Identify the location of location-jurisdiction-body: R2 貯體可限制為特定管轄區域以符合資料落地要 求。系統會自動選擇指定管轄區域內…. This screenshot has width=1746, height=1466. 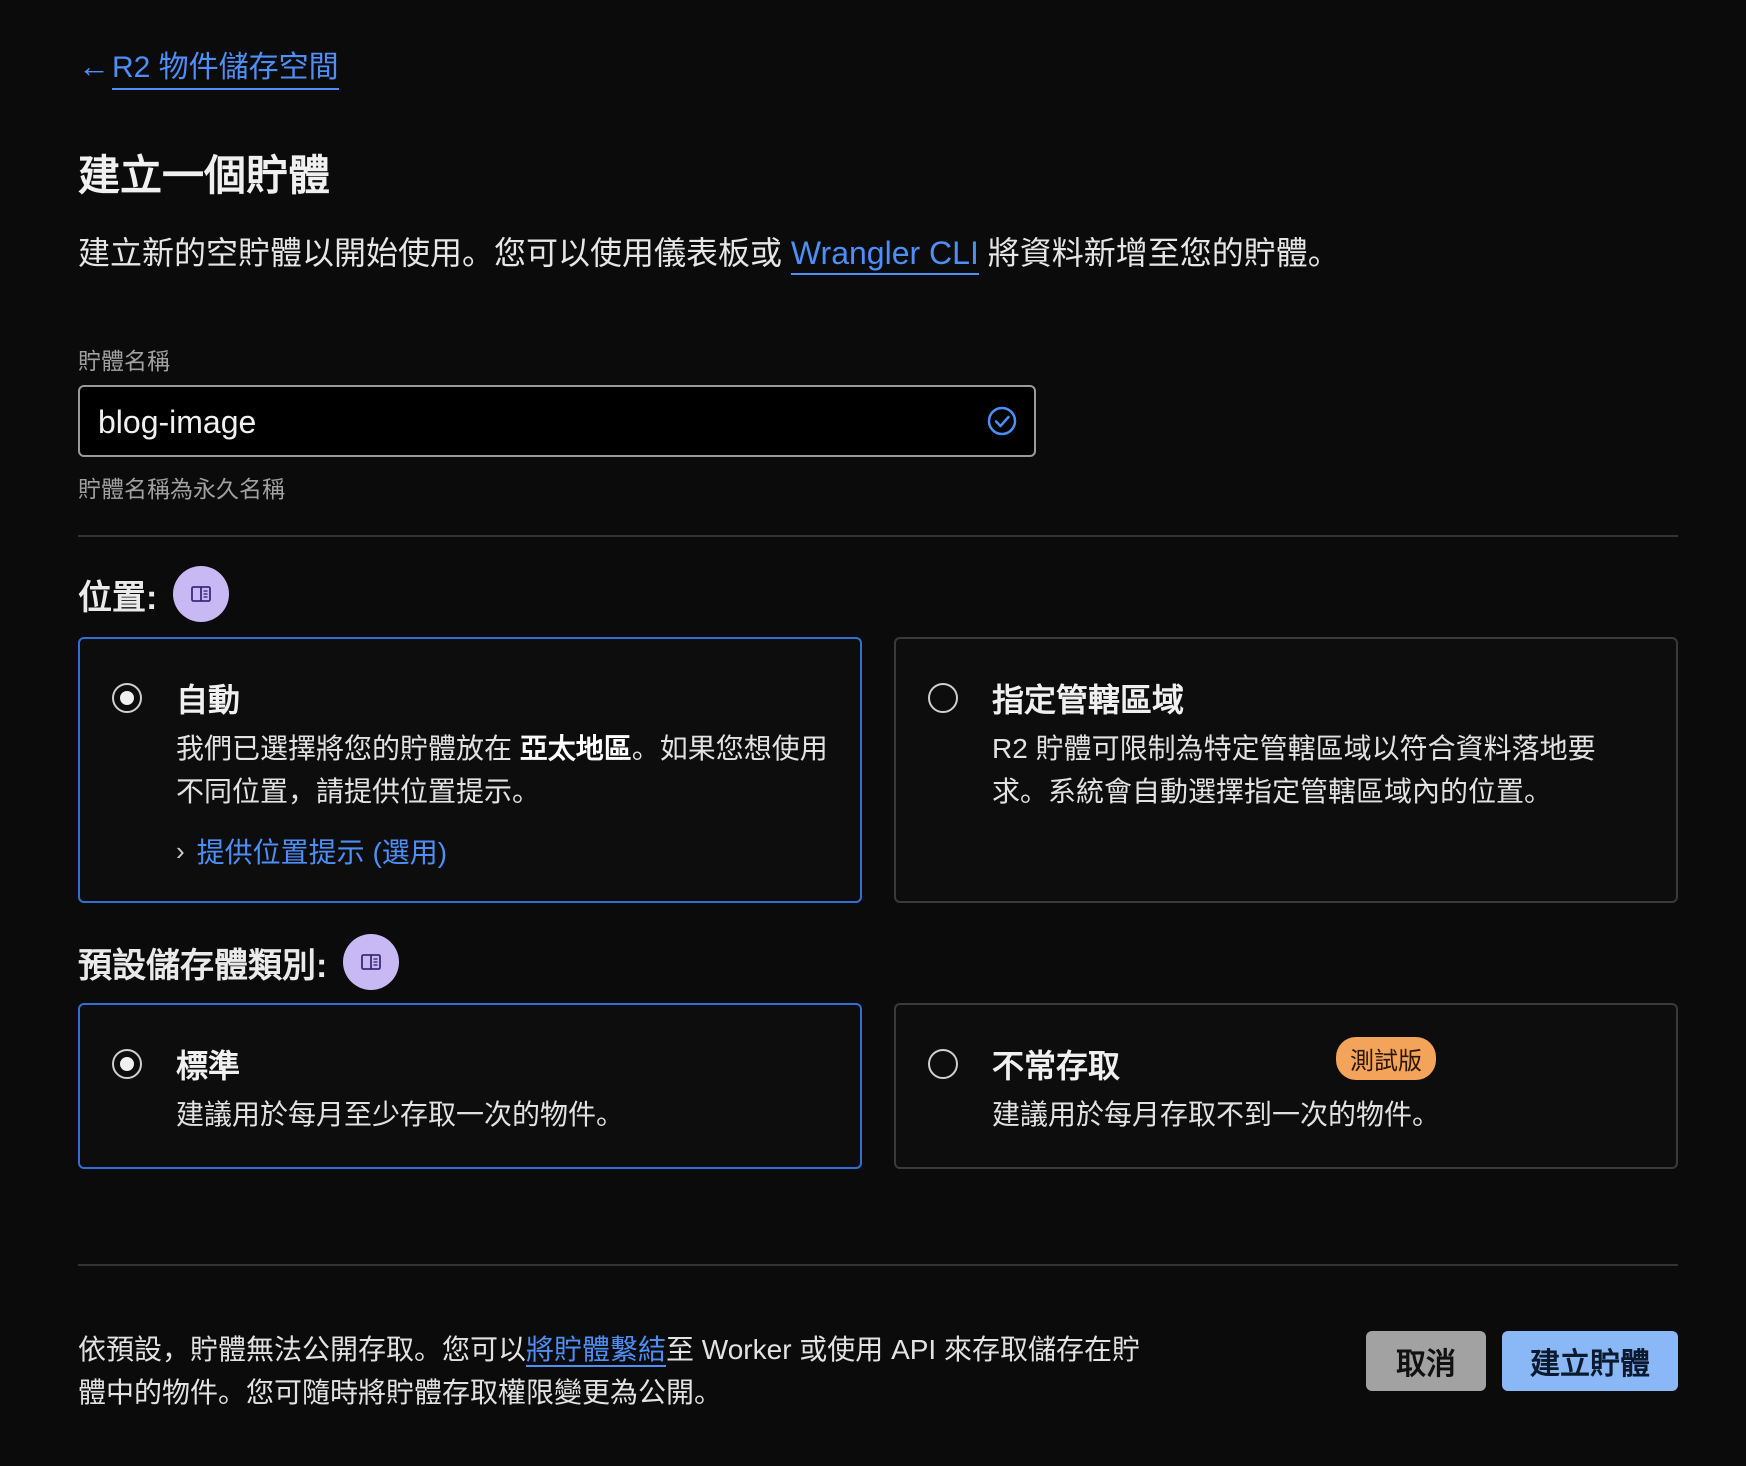
(1294, 770).